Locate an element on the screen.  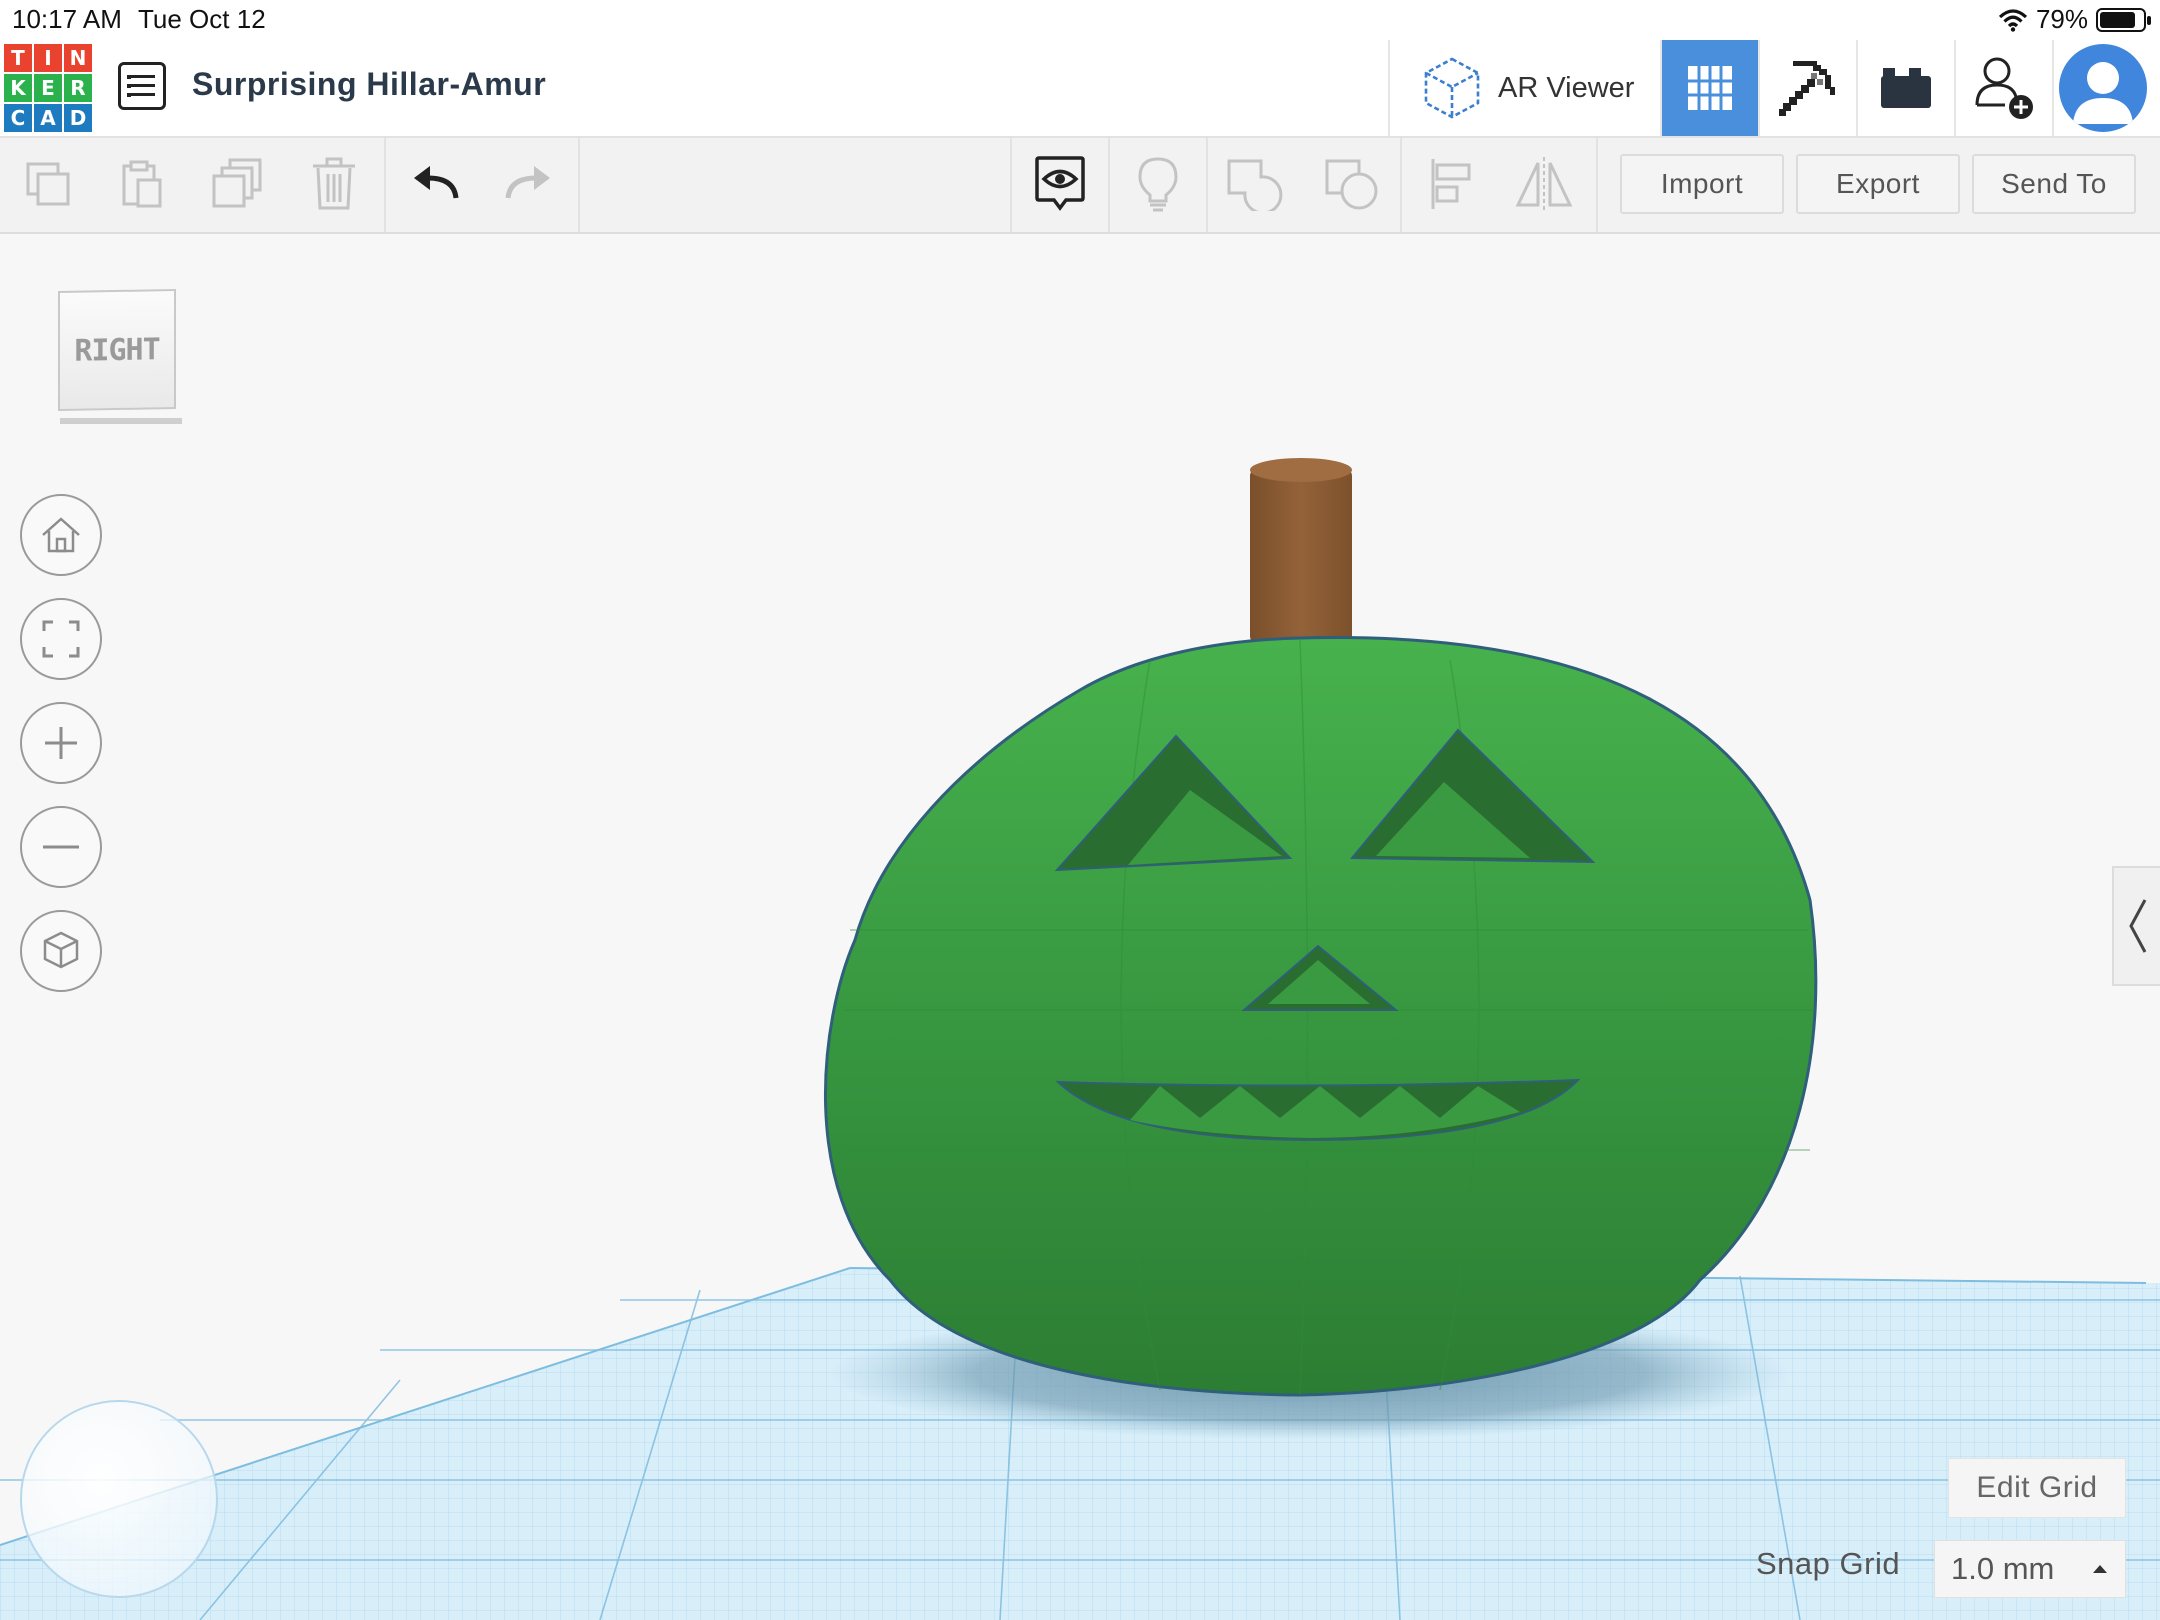
home-view-button is located at coordinates (61, 535).